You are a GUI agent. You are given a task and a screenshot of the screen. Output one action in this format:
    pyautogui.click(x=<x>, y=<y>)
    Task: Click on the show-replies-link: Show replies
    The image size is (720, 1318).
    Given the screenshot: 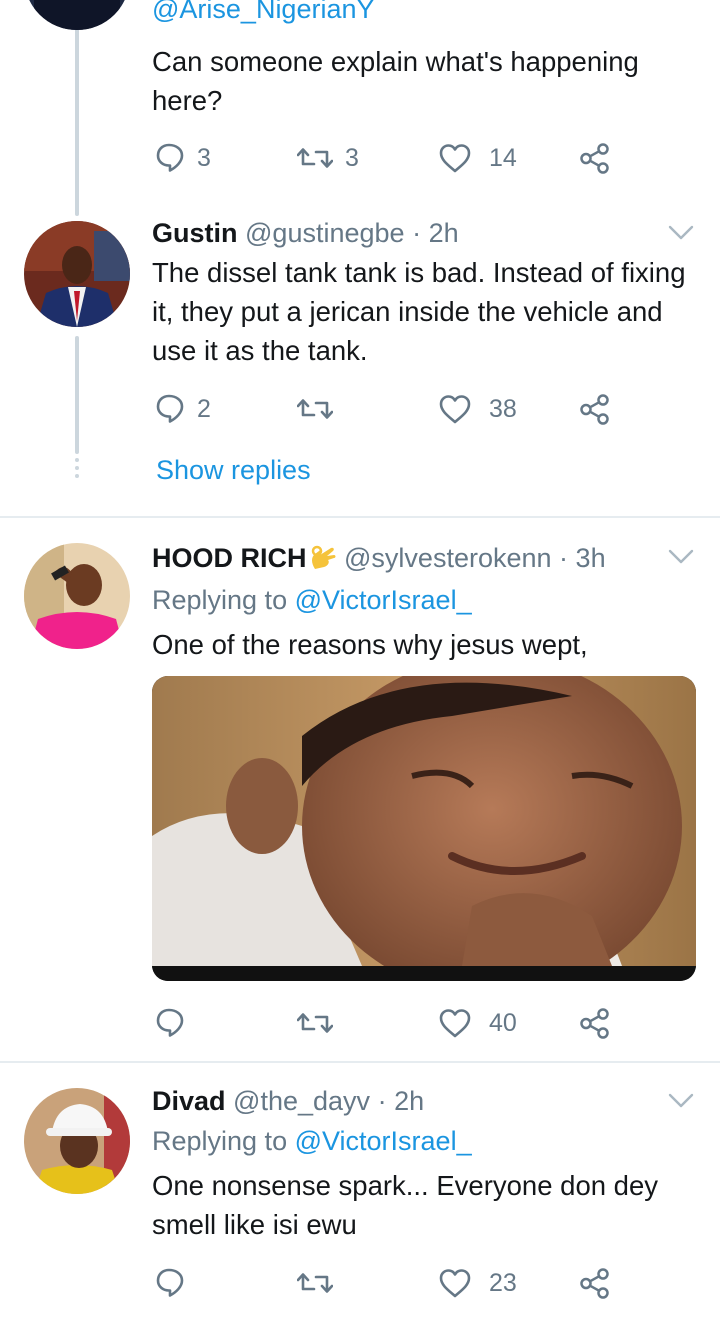 What is the action you would take?
    pyautogui.click(x=233, y=470)
    